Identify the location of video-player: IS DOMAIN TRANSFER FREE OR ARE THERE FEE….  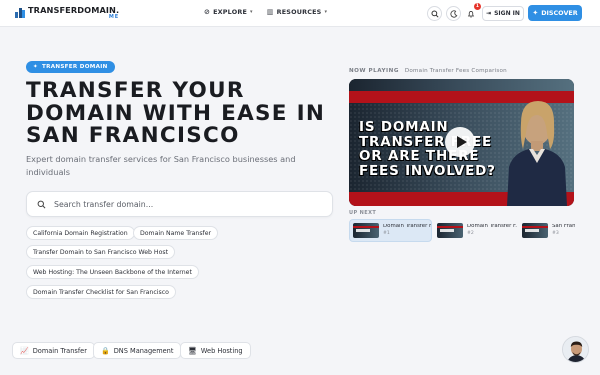
(461, 142).